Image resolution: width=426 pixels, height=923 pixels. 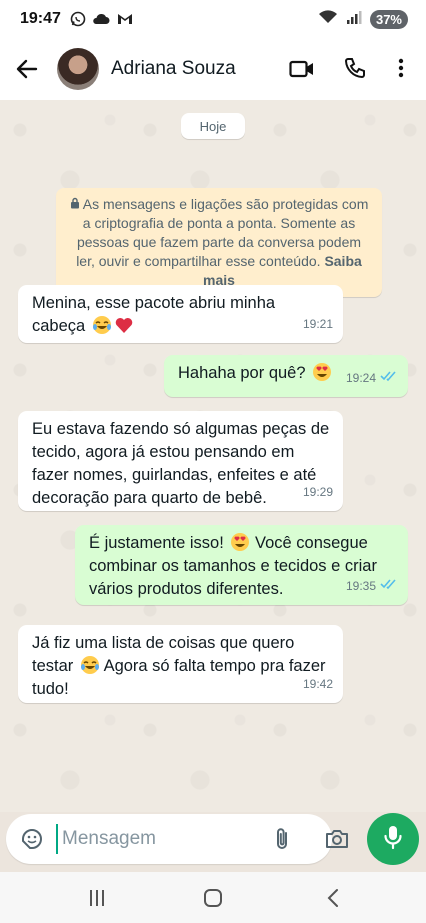 What do you see at coordinates (97, 900) in the screenshot?
I see `recent-apps-icon` at bounding box center [97, 900].